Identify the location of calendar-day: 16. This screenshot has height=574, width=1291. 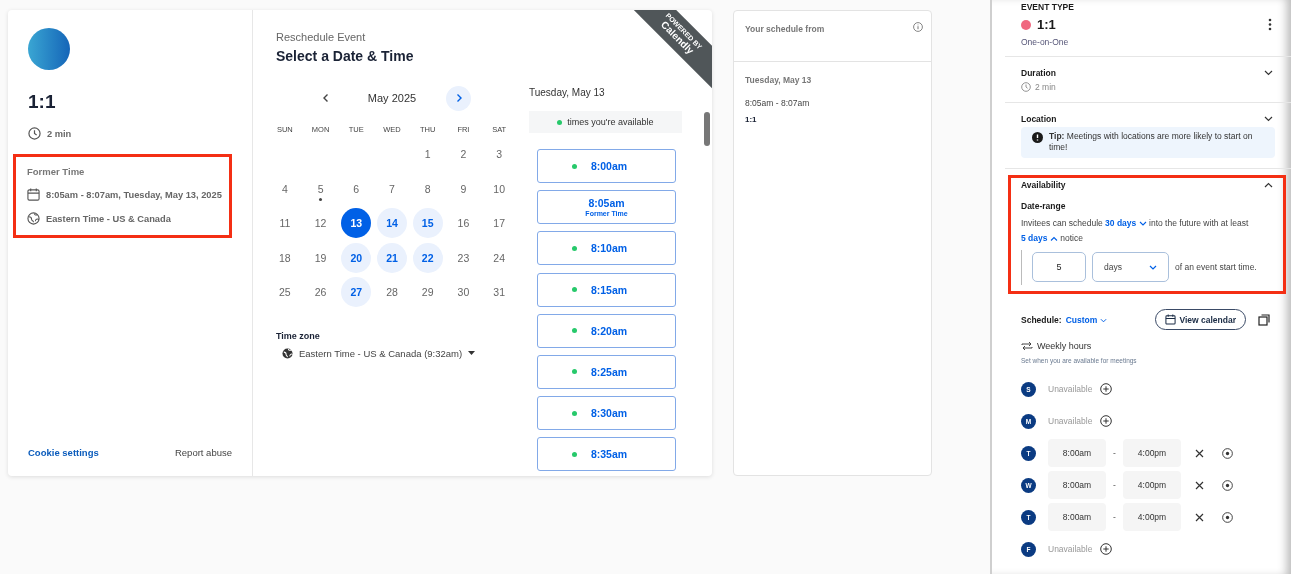
(463, 223).